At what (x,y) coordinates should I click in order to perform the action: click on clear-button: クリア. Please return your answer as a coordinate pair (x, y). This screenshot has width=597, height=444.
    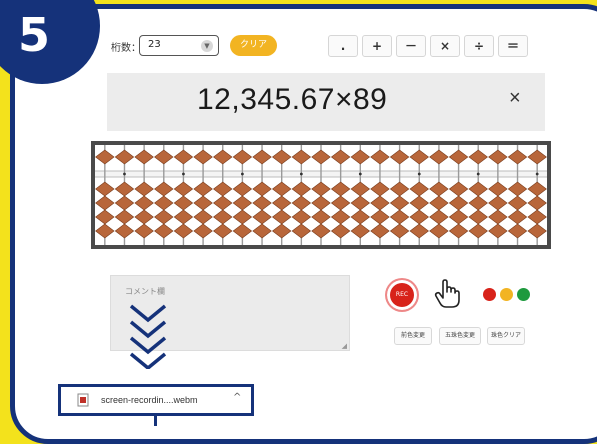
    Looking at the image, I should click on (253, 45).